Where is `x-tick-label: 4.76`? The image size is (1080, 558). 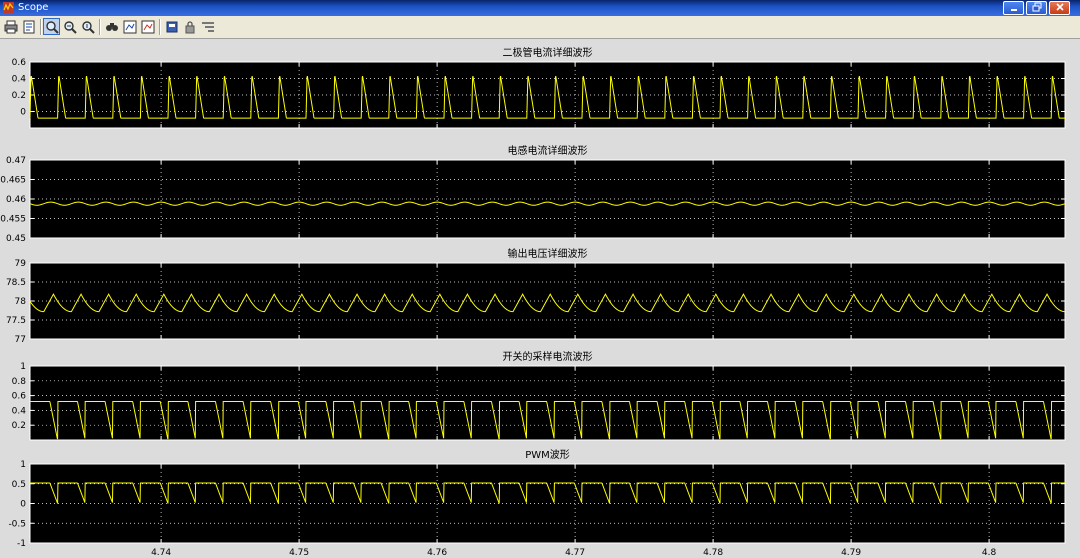 x-tick-label: 4.76 is located at coordinates (437, 553).